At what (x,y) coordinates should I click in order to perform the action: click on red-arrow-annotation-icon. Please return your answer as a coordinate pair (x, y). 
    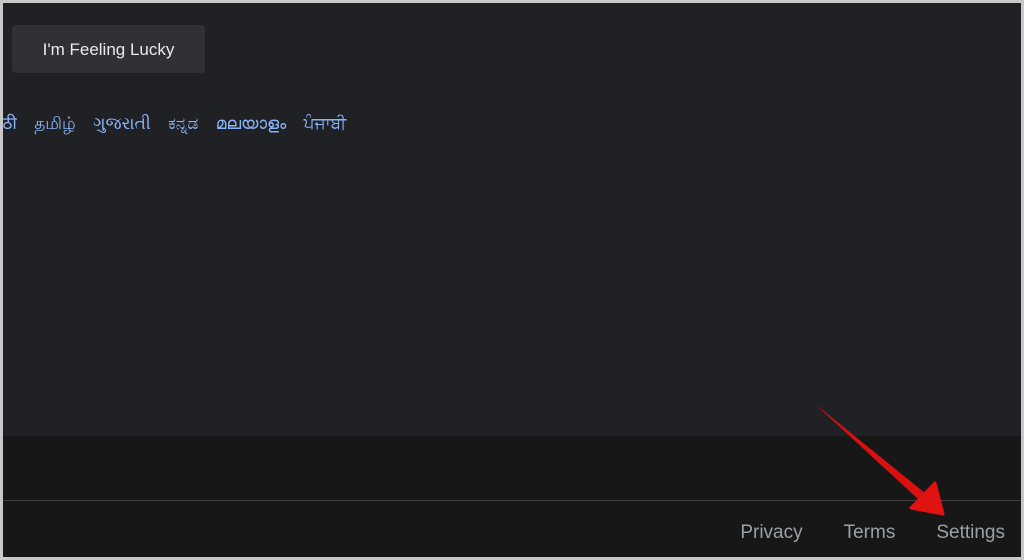
    Looking at the image, I should click on (880, 460).